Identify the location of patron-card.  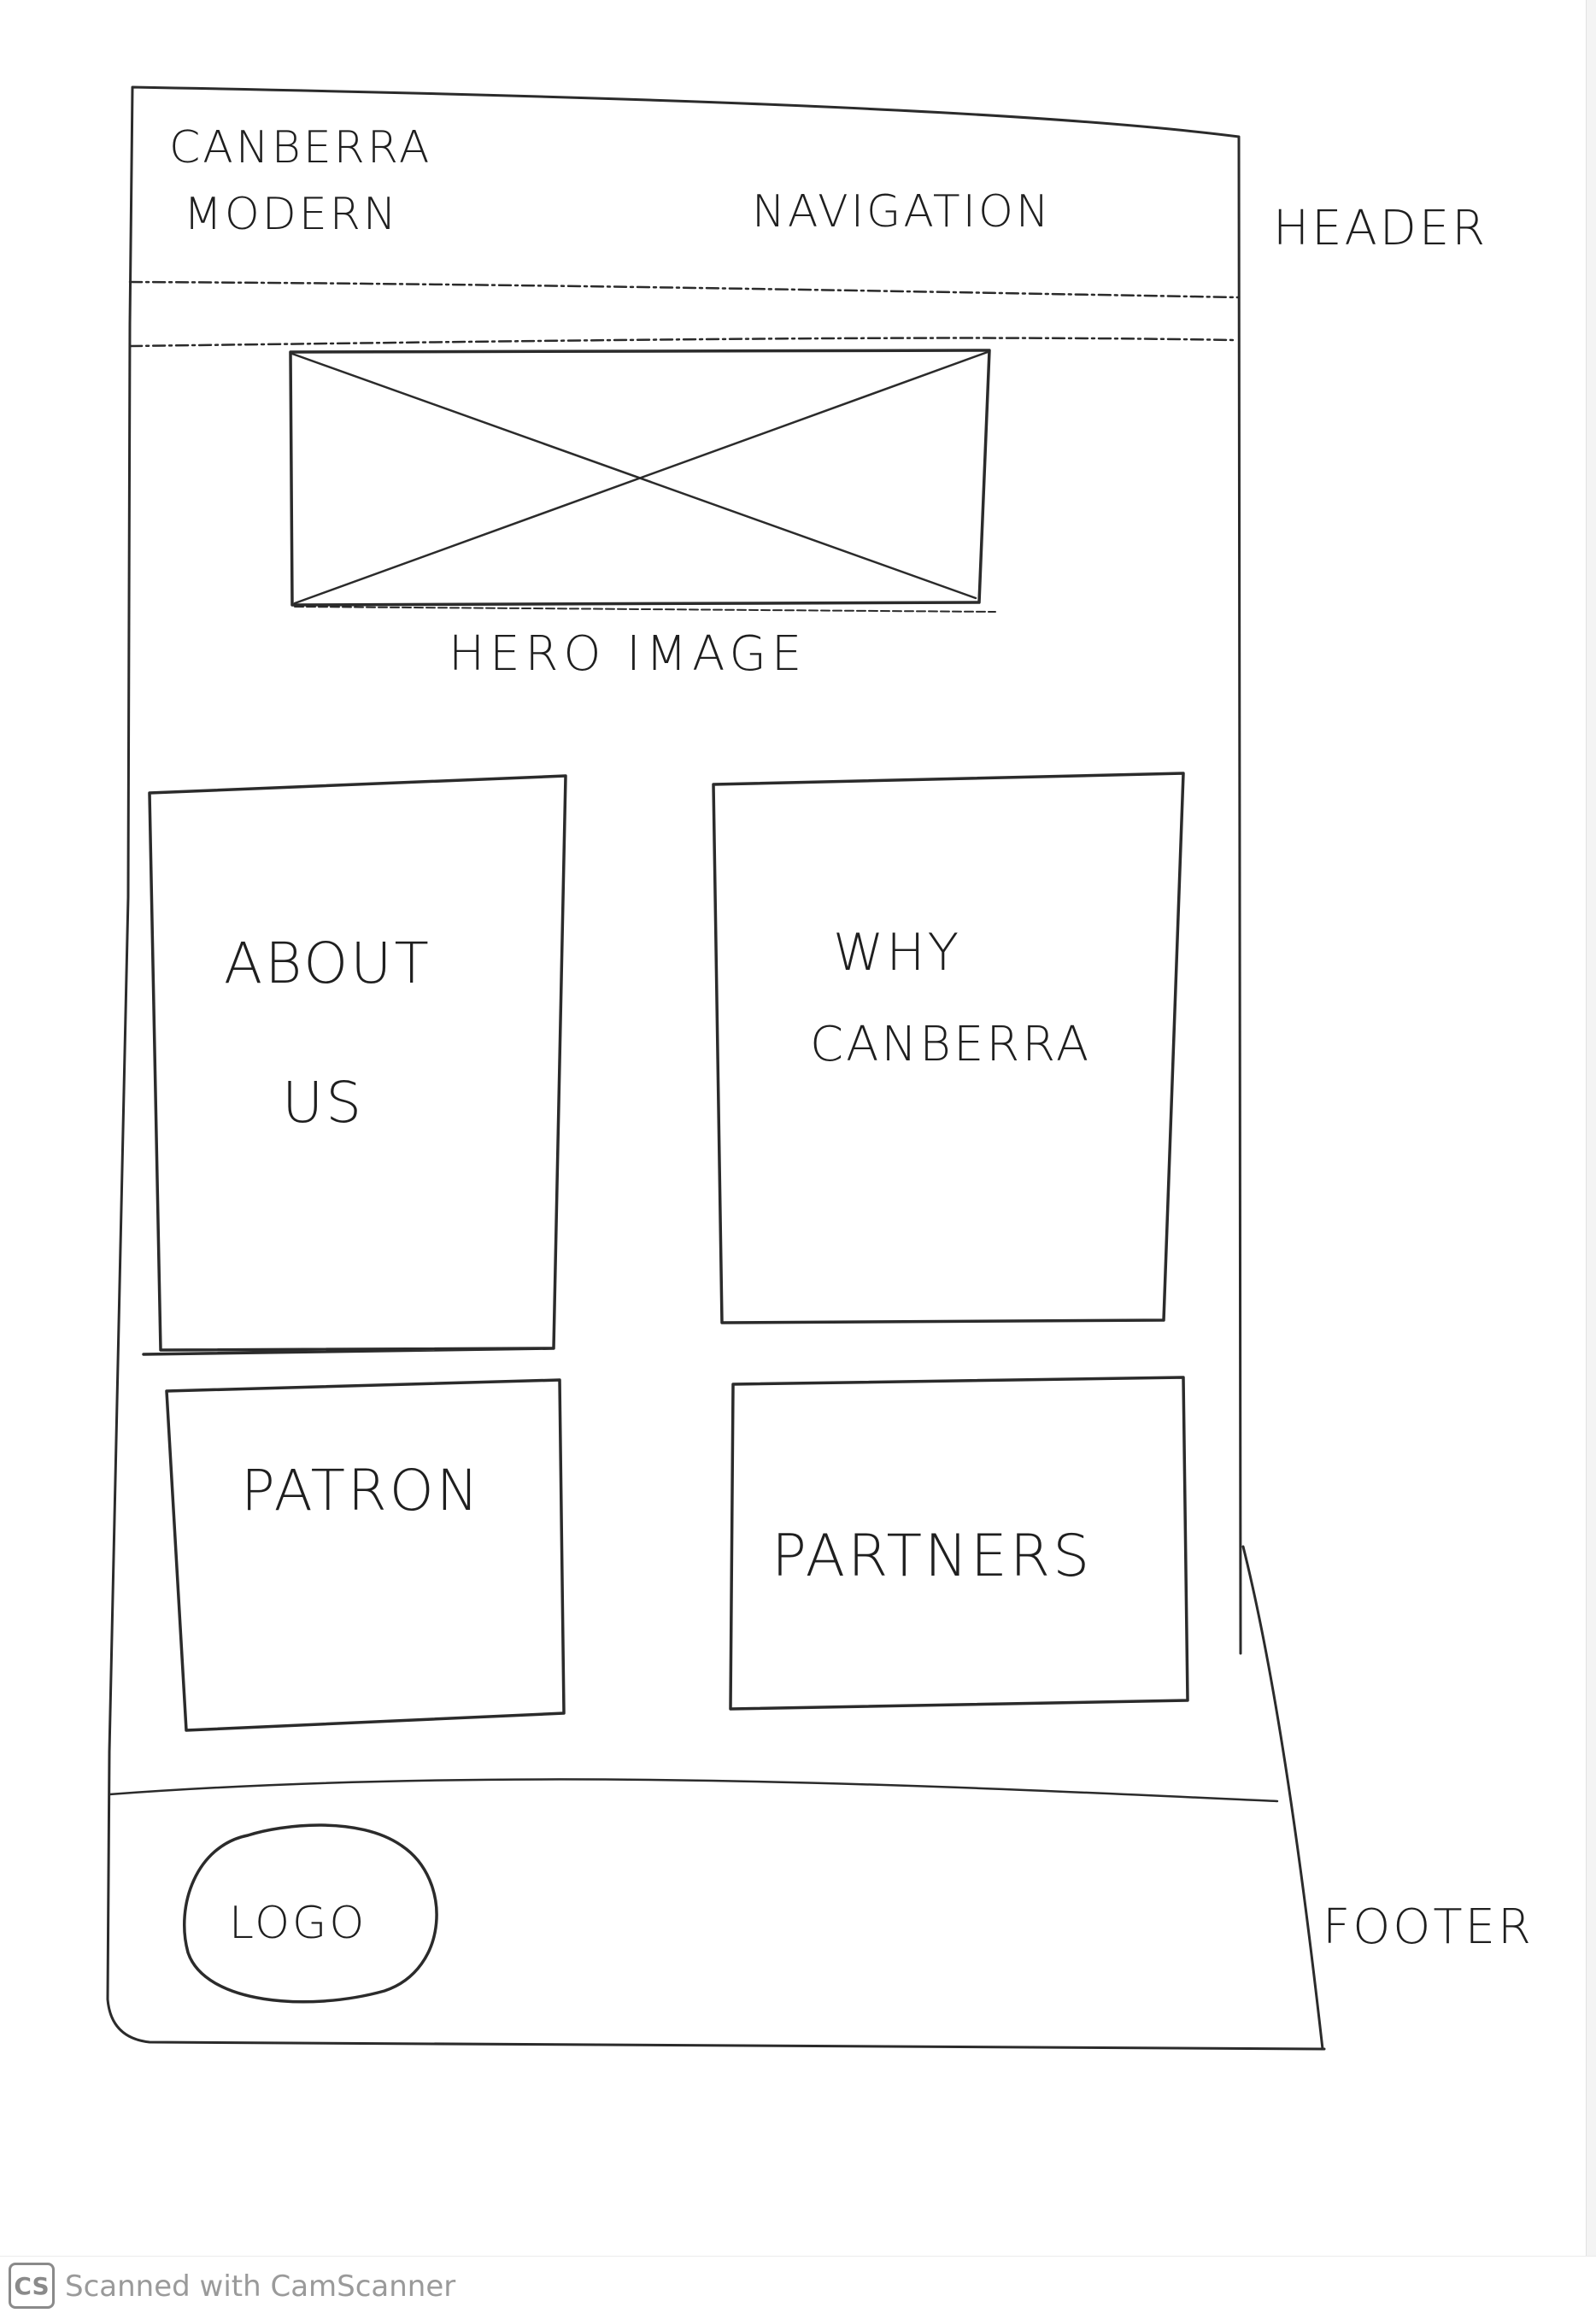
(365, 1555).